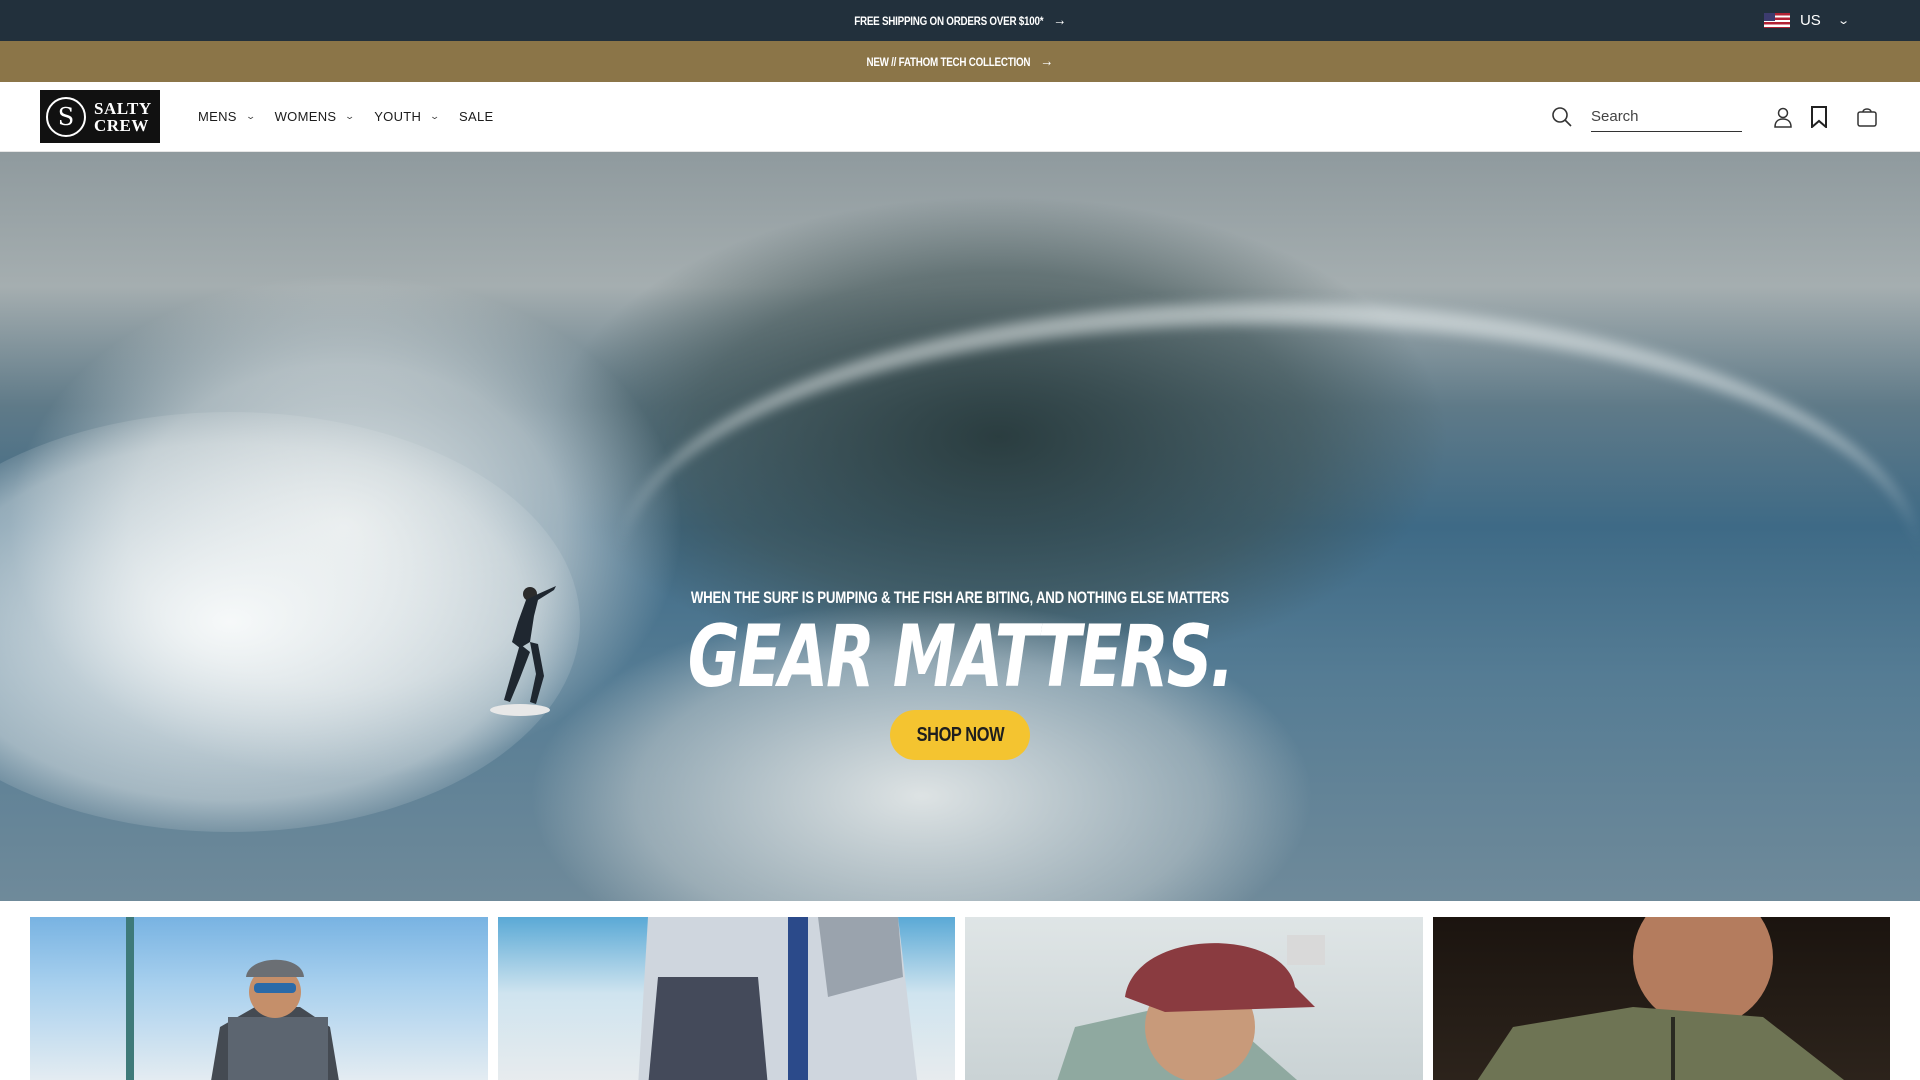 This screenshot has height=1080, width=1920. I want to click on shipping-announcement-link: FREE SHIPPING ON ORDERS OVER $100* →, so click(960, 21).